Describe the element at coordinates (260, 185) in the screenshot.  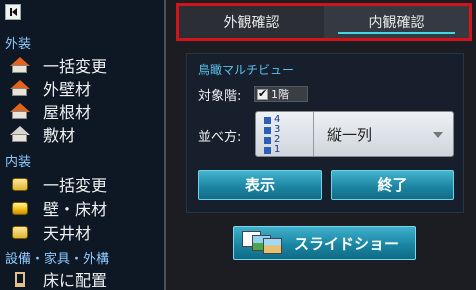
I see `show-button: 表示` at that location.